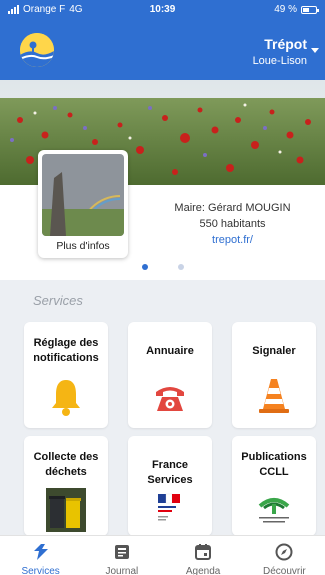 This screenshot has width=325, height=575. What do you see at coordinates (66, 375) in the screenshot?
I see `tile-notifications: Réglage des notifications` at bounding box center [66, 375].